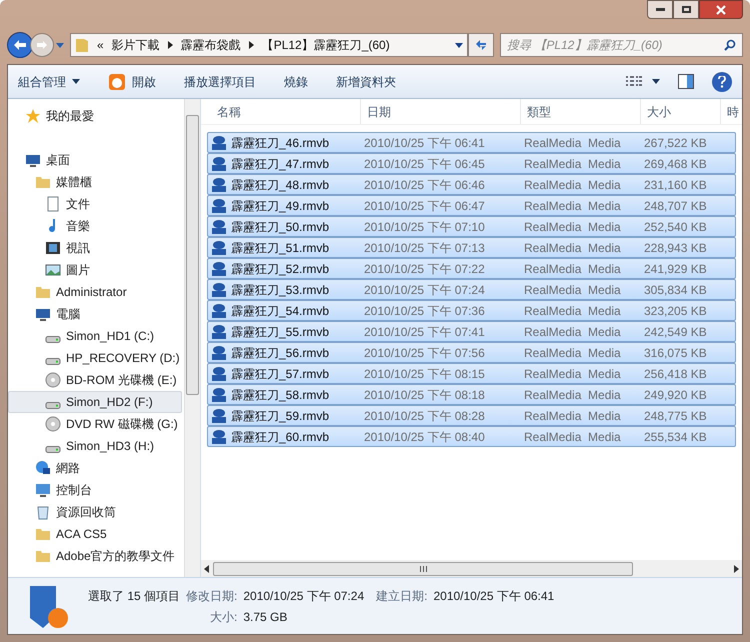 This screenshot has height=642, width=750. I want to click on pane-icon, so click(686, 81).